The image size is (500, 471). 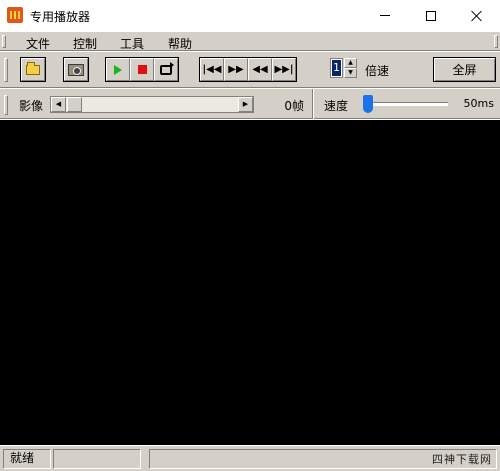 I want to click on status-text: 就绪, so click(x=27, y=459).